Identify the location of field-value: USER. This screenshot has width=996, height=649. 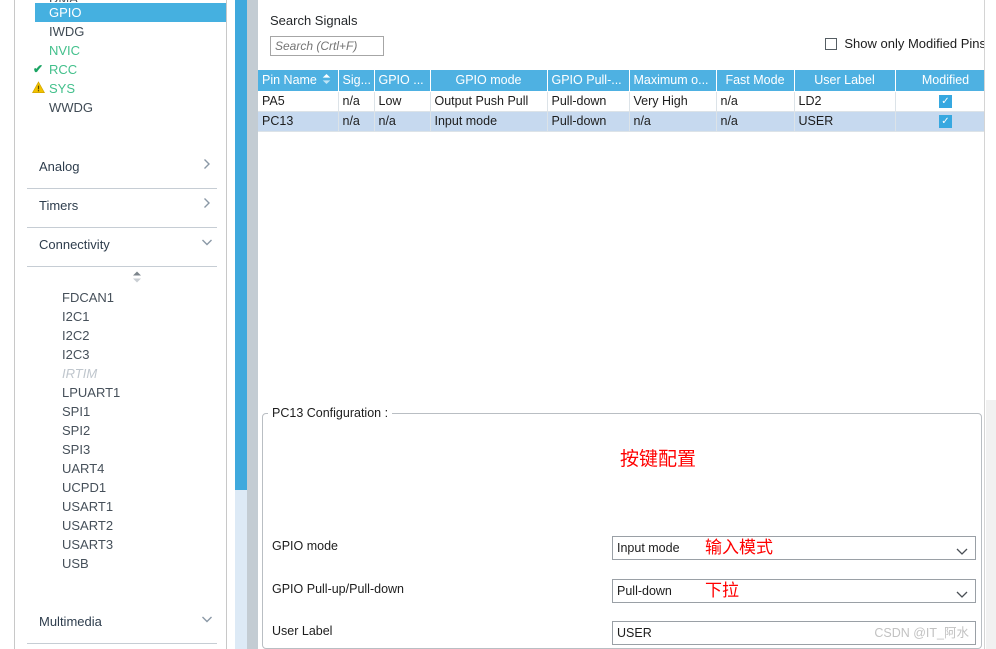
(634, 633).